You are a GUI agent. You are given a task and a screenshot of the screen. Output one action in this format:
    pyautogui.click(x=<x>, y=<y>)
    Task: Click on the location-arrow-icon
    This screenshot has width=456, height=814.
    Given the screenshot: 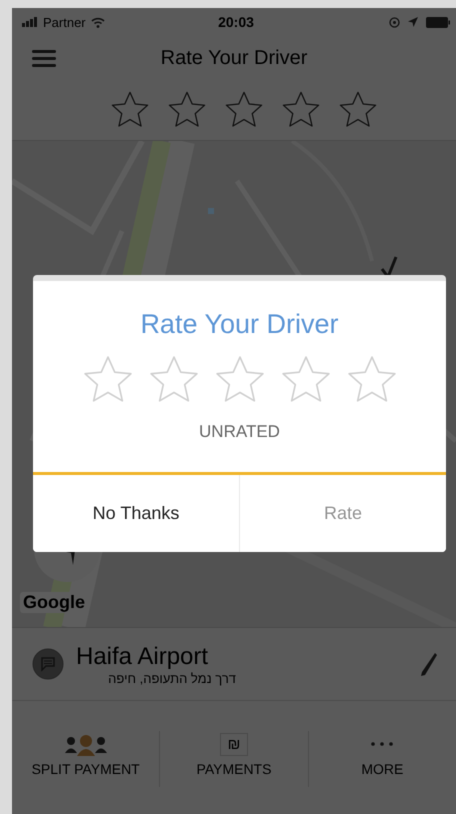 What is the action you would take?
    pyautogui.click(x=413, y=22)
    